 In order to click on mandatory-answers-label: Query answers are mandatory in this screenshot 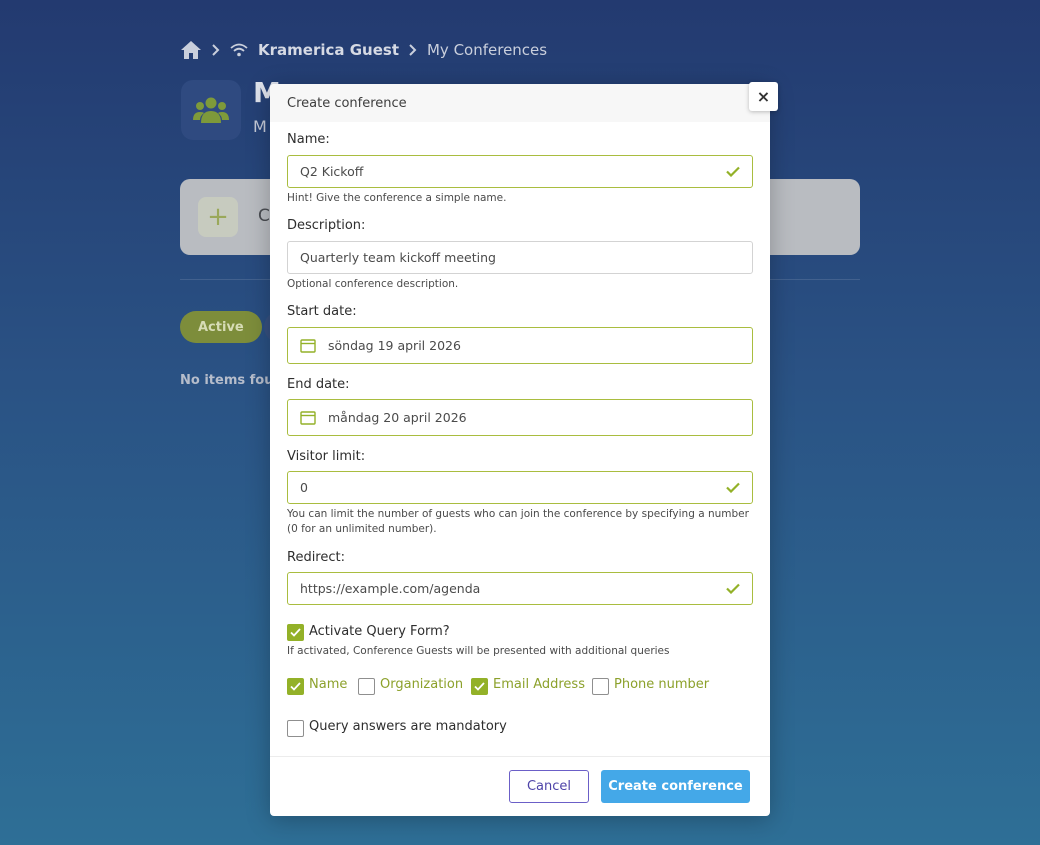, I will do `click(408, 726)`.